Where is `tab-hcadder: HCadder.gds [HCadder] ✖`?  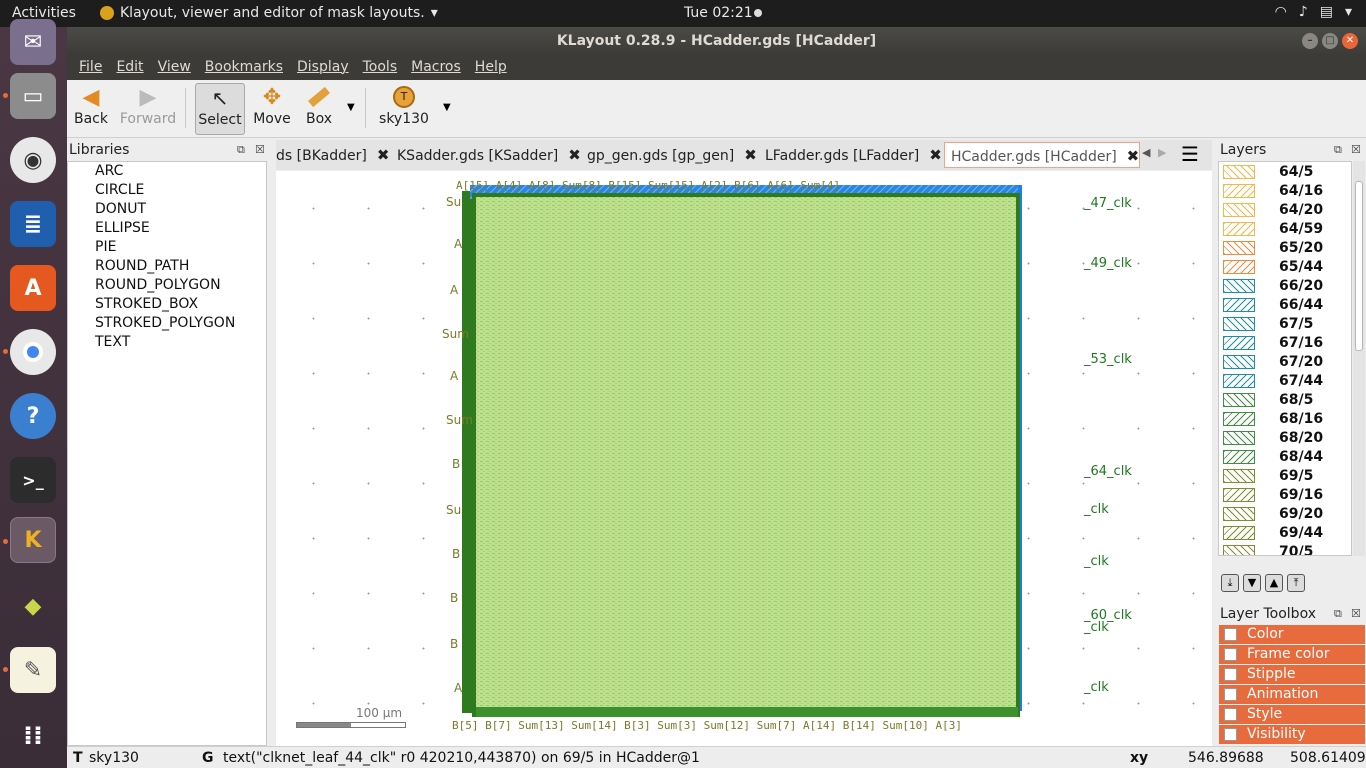 tab-hcadder: HCadder.gds [HCadder] ✖ is located at coordinates (1042, 155).